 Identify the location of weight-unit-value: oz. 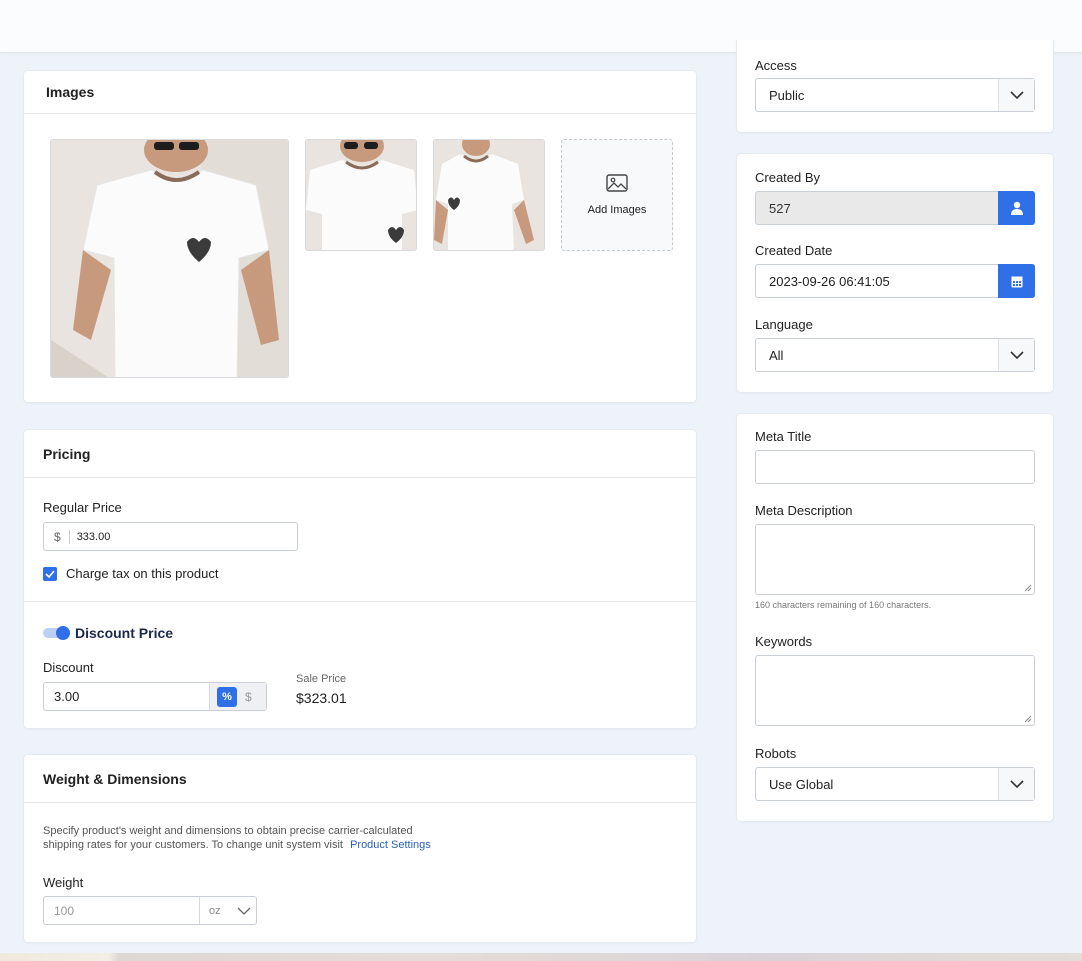
(215, 910).